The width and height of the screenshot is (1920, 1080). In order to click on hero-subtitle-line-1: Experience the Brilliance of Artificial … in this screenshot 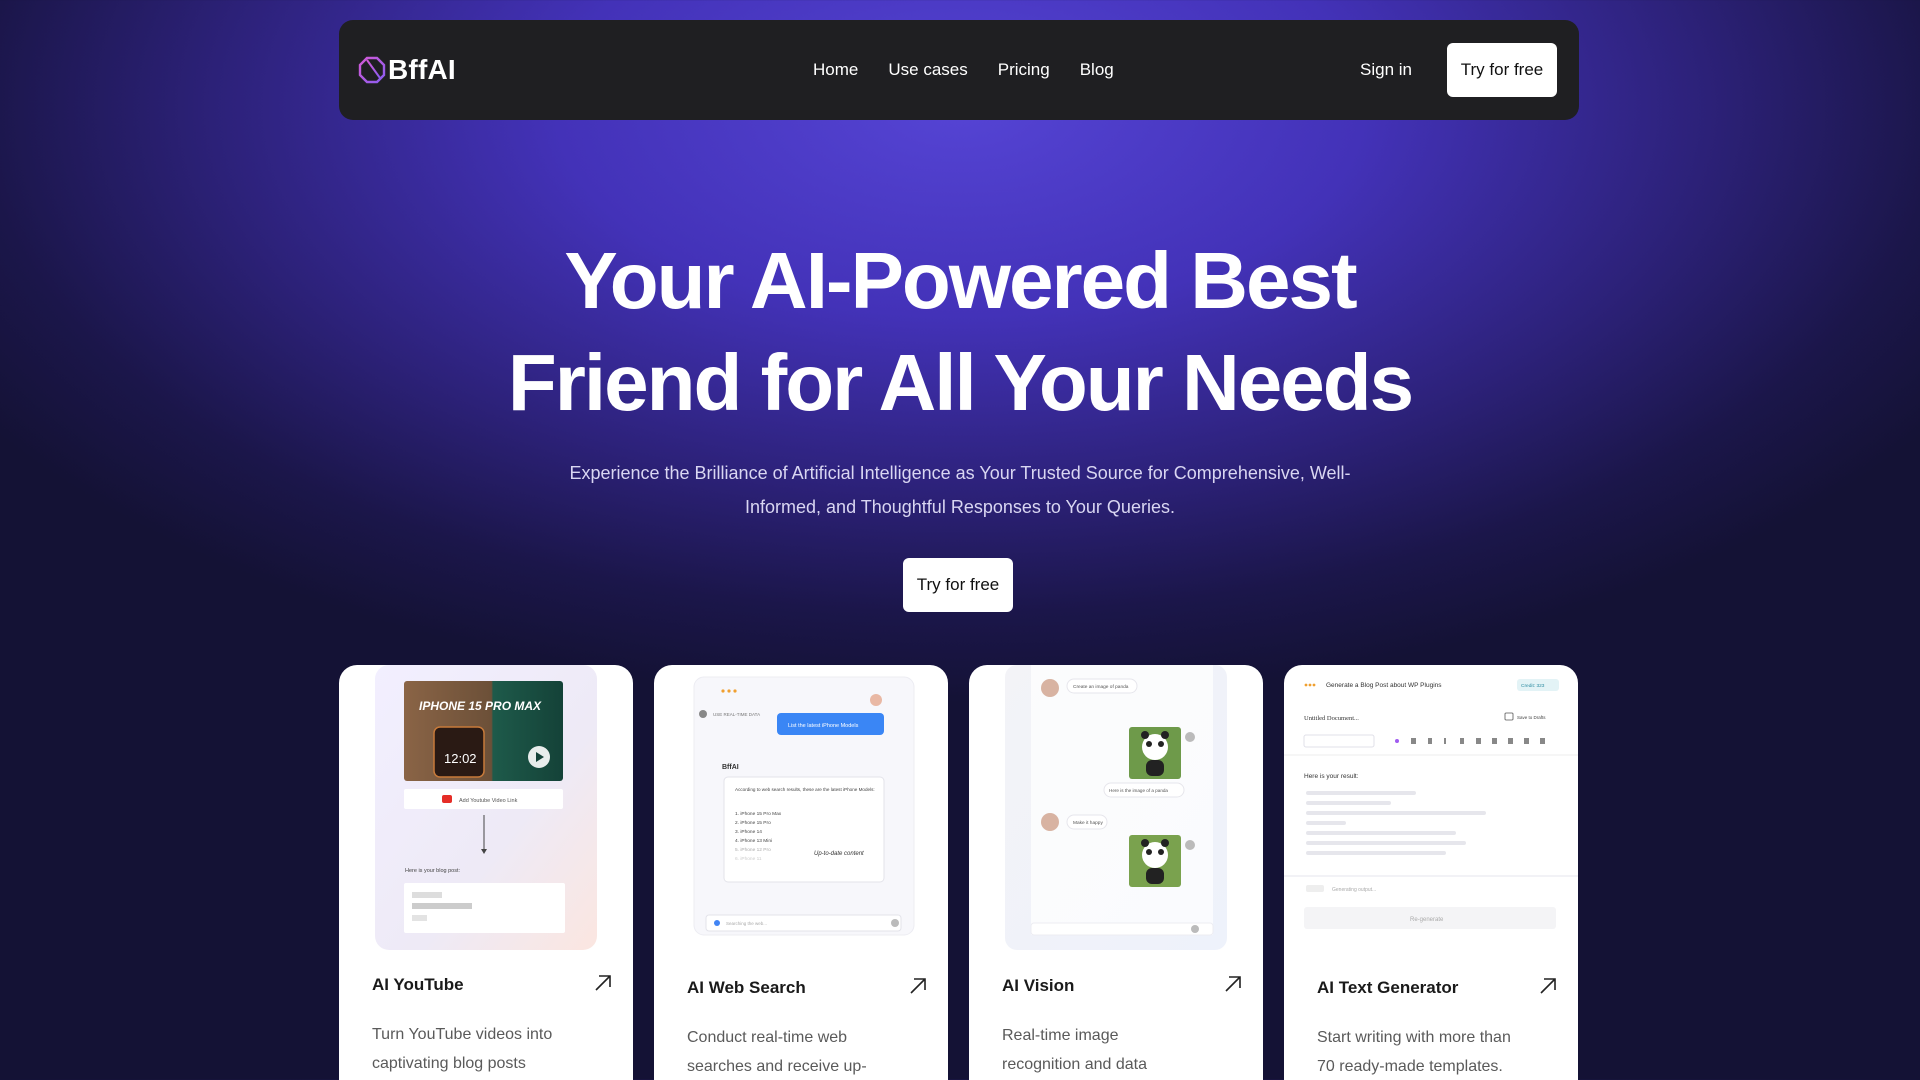, I will do `click(960, 473)`.